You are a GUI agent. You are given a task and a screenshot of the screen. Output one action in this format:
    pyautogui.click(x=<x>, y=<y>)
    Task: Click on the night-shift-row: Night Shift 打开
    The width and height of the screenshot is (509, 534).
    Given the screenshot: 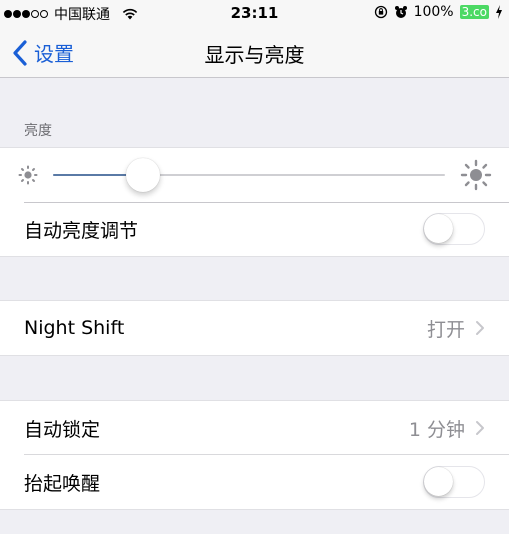 What is the action you would take?
    pyautogui.click(x=254, y=328)
    